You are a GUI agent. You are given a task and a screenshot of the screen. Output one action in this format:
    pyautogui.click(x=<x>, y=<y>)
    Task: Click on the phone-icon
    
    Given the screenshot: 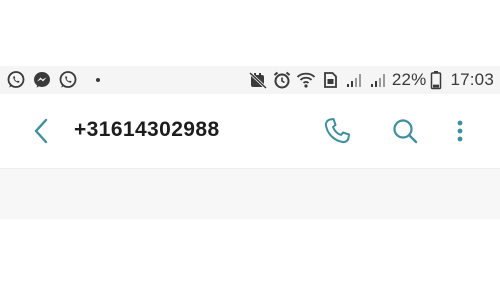 What is the action you would take?
    pyautogui.click(x=337, y=131)
    